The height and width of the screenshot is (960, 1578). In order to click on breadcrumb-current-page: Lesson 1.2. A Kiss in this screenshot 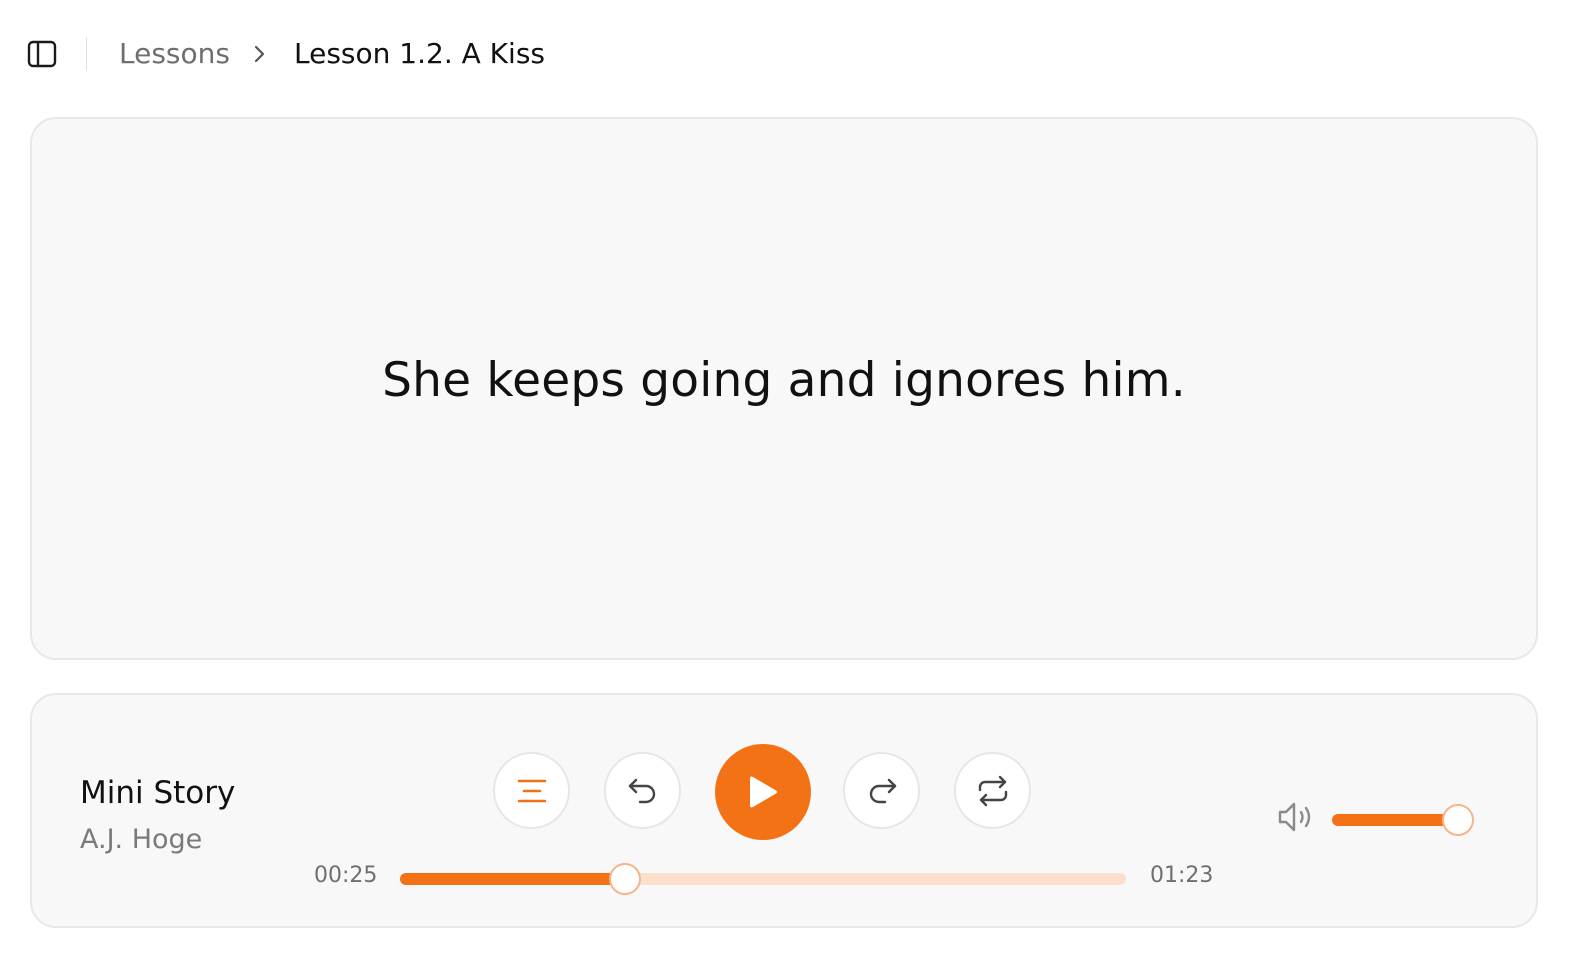, I will do `click(419, 53)`.